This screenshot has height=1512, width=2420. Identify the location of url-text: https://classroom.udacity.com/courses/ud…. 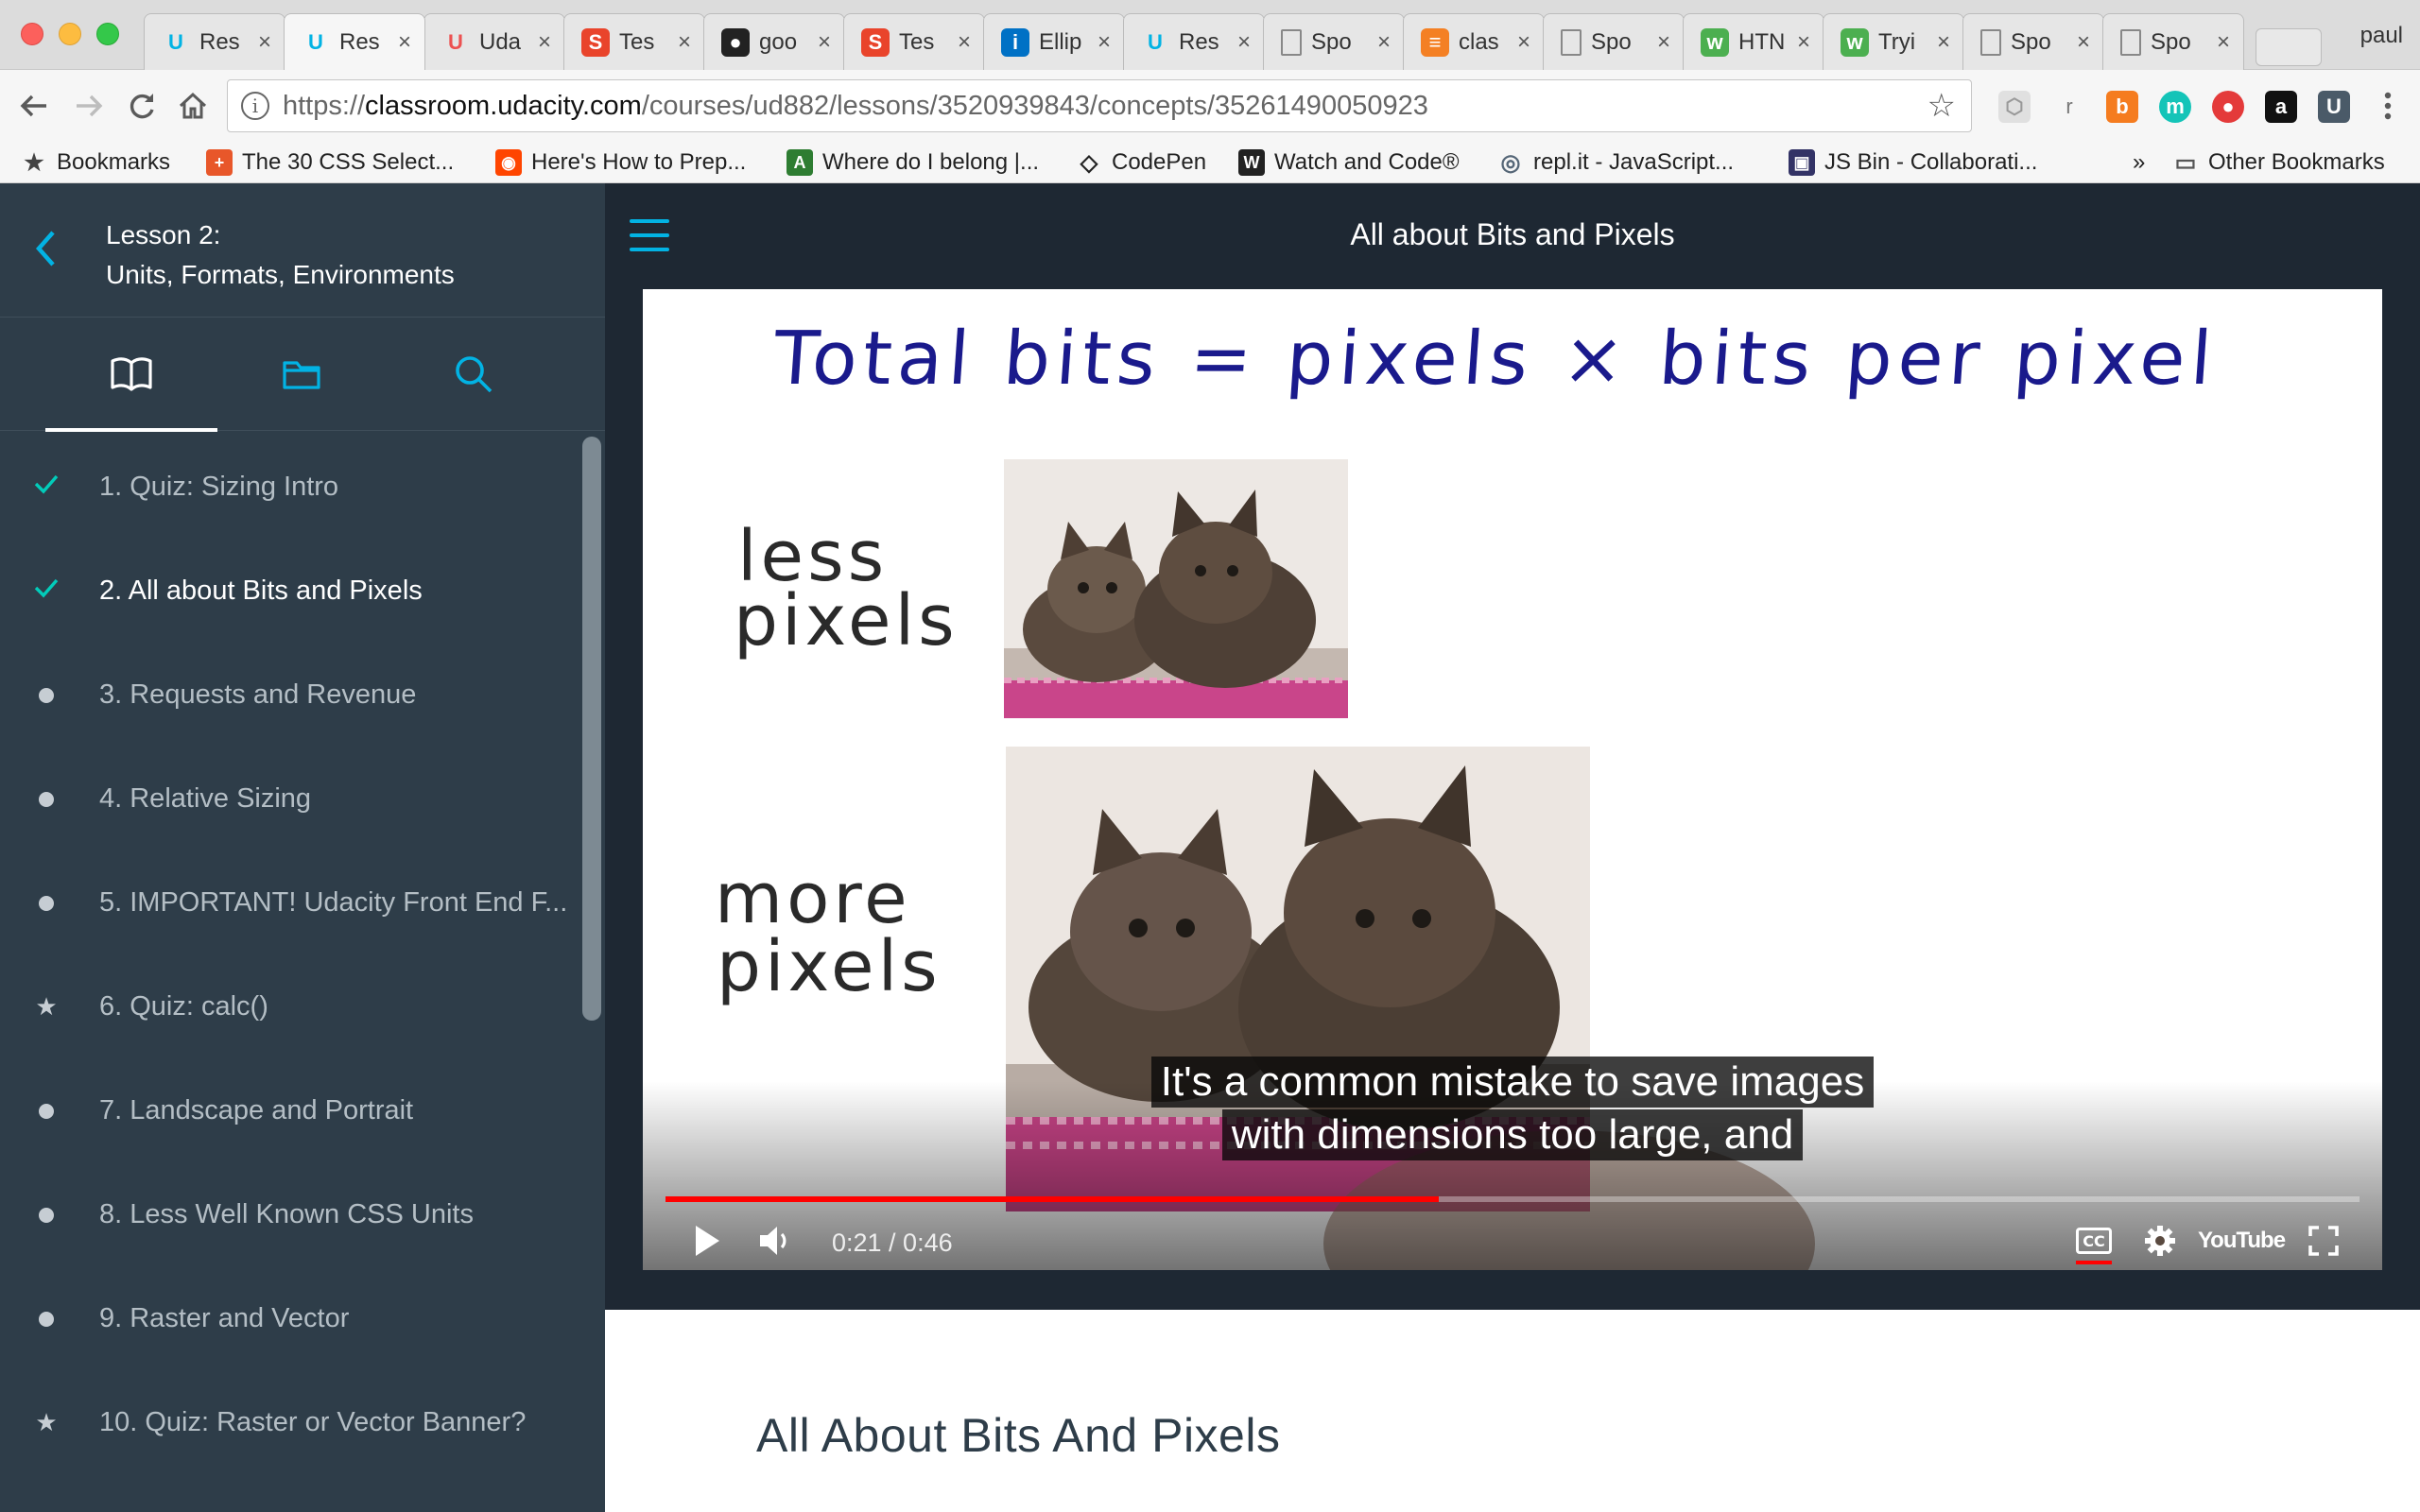
(856, 105).